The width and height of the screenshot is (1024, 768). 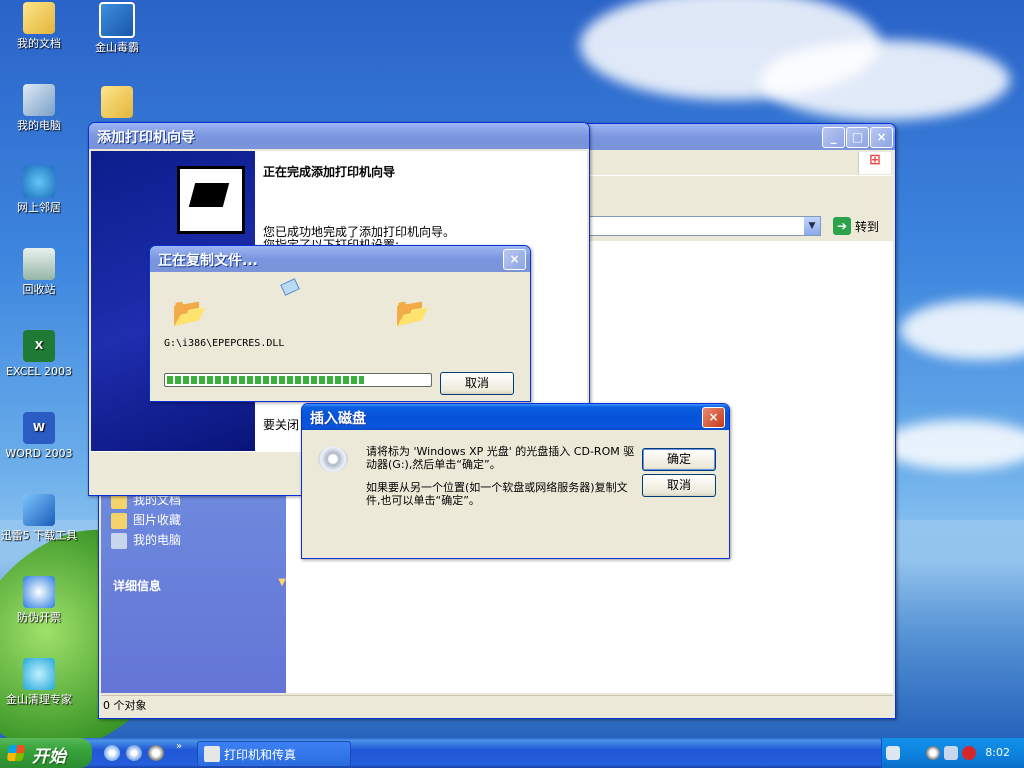 What do you see at coordinates (497, 494) in the screenshot?
I see `insert-disk-alt-message: 如果要从另一个位置(如一个软盘或网络服务器)复制文件,也可以单击“确定”。` at bounding box center [497, 494].